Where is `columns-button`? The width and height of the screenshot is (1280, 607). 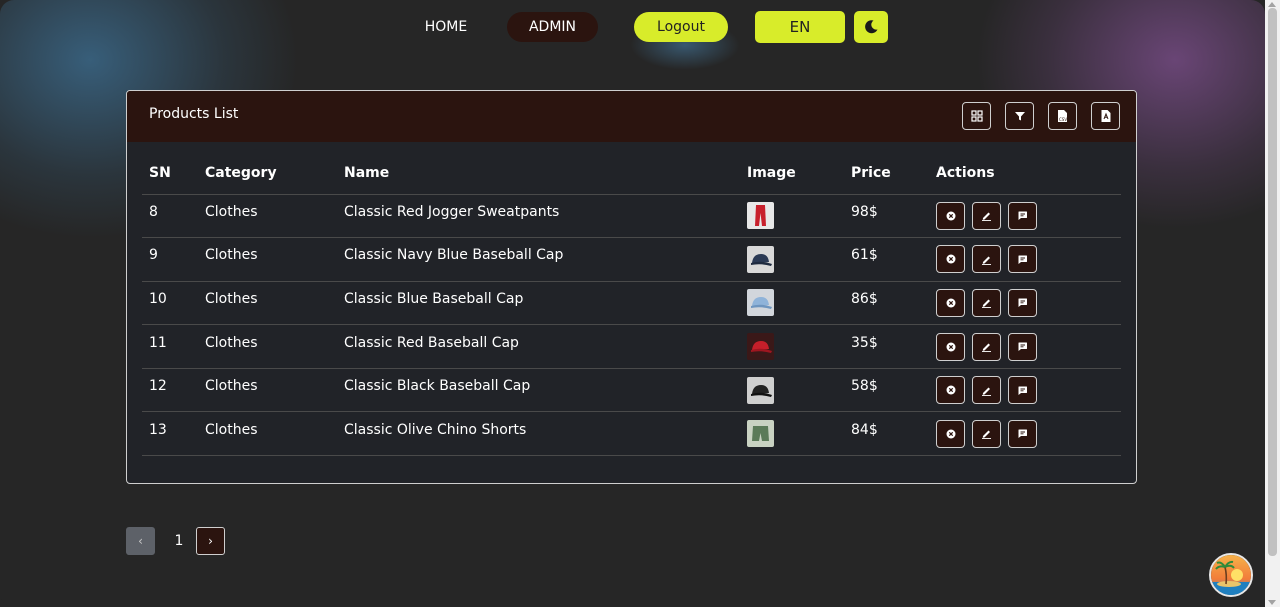 columns-button is located at coordinates (976, 116).